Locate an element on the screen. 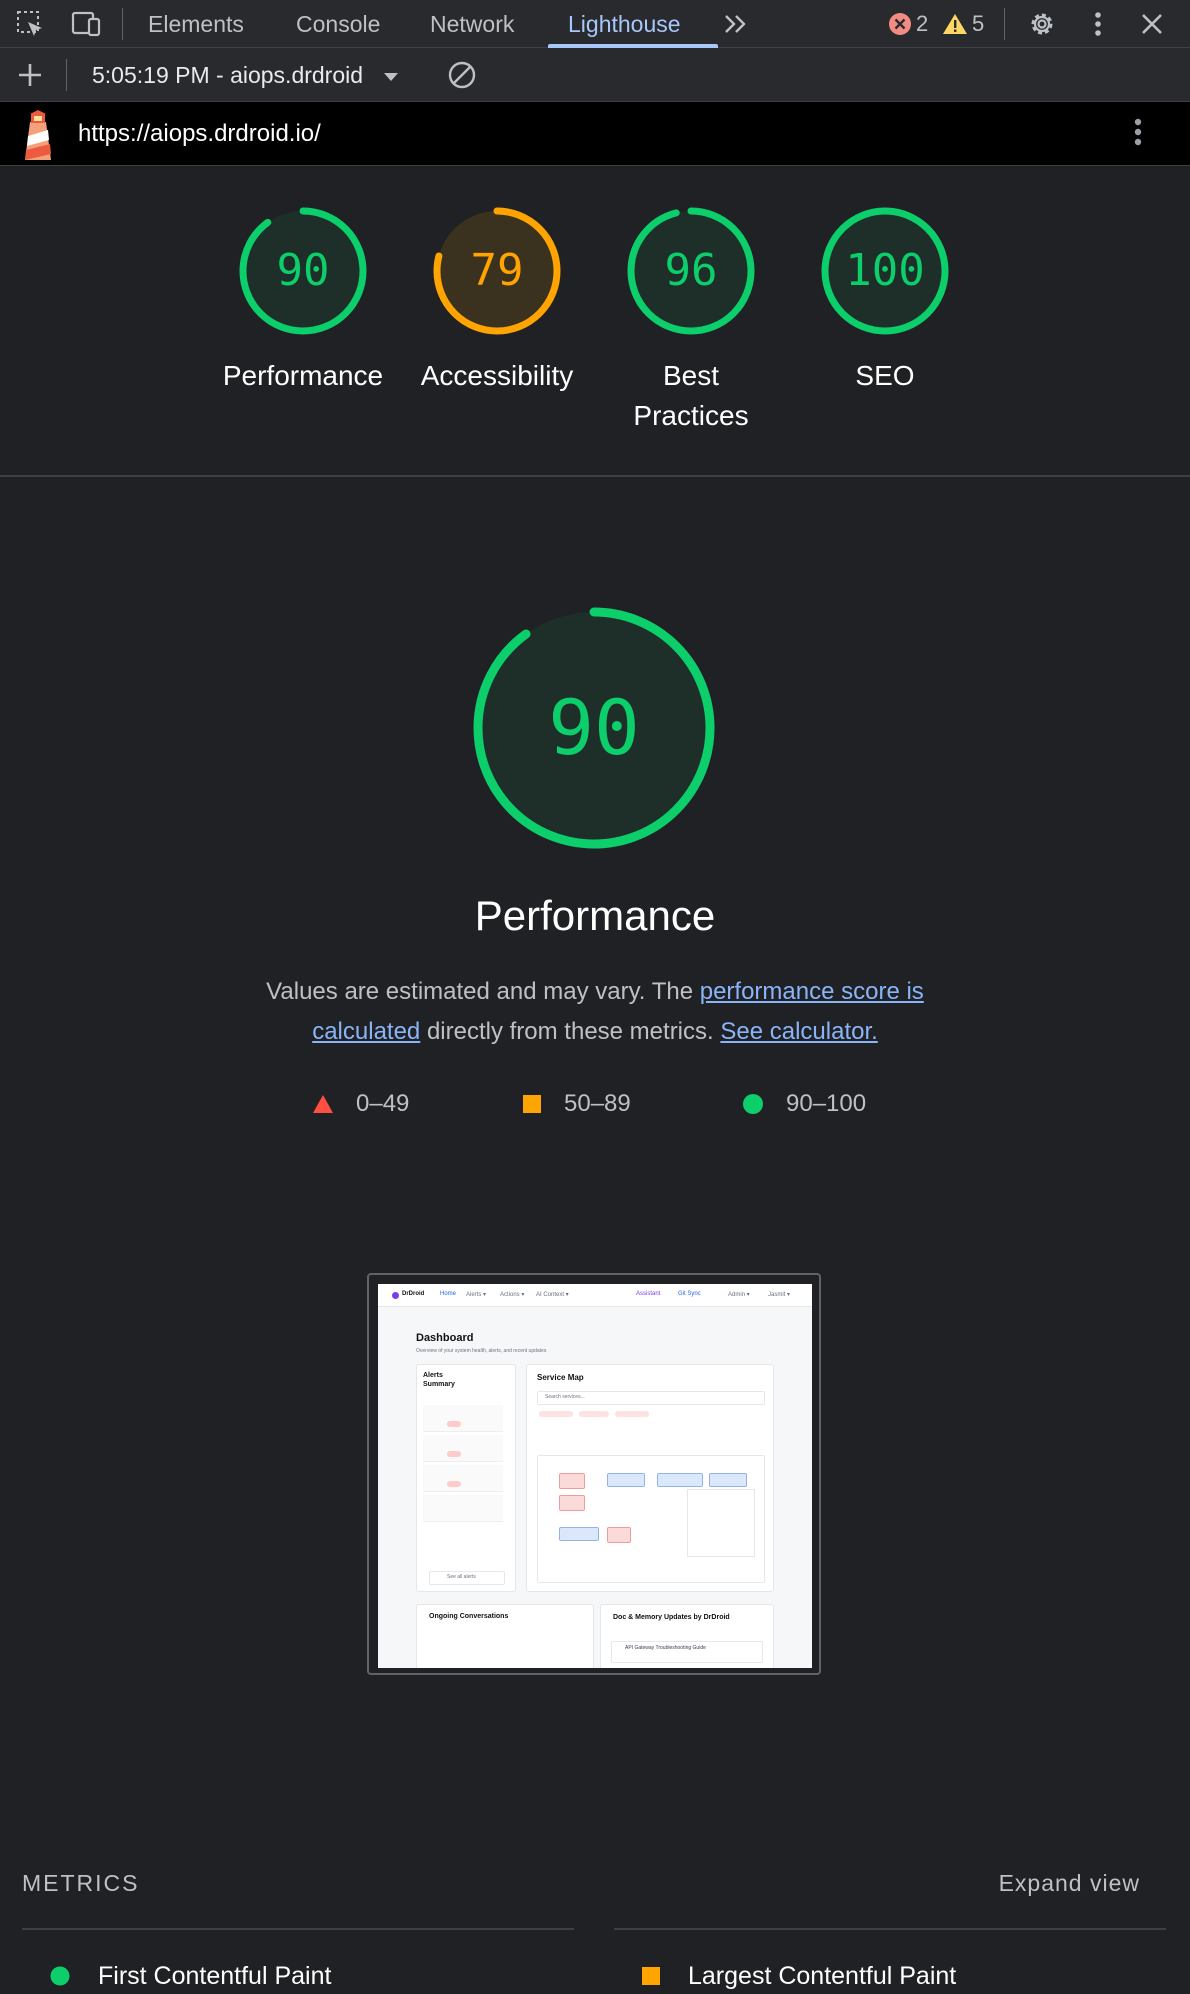 This screenshot has height=1994, width=1190. metric-label: Largest Contentful Paint is located at coordinates (822, 1975).